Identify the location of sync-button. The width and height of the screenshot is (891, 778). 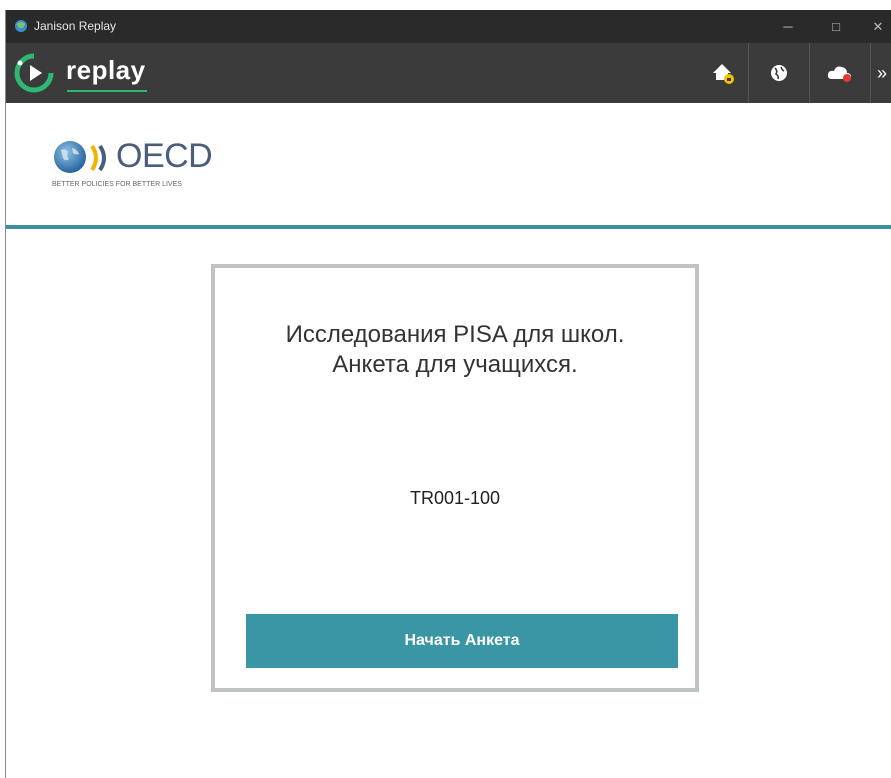
(839, 73).